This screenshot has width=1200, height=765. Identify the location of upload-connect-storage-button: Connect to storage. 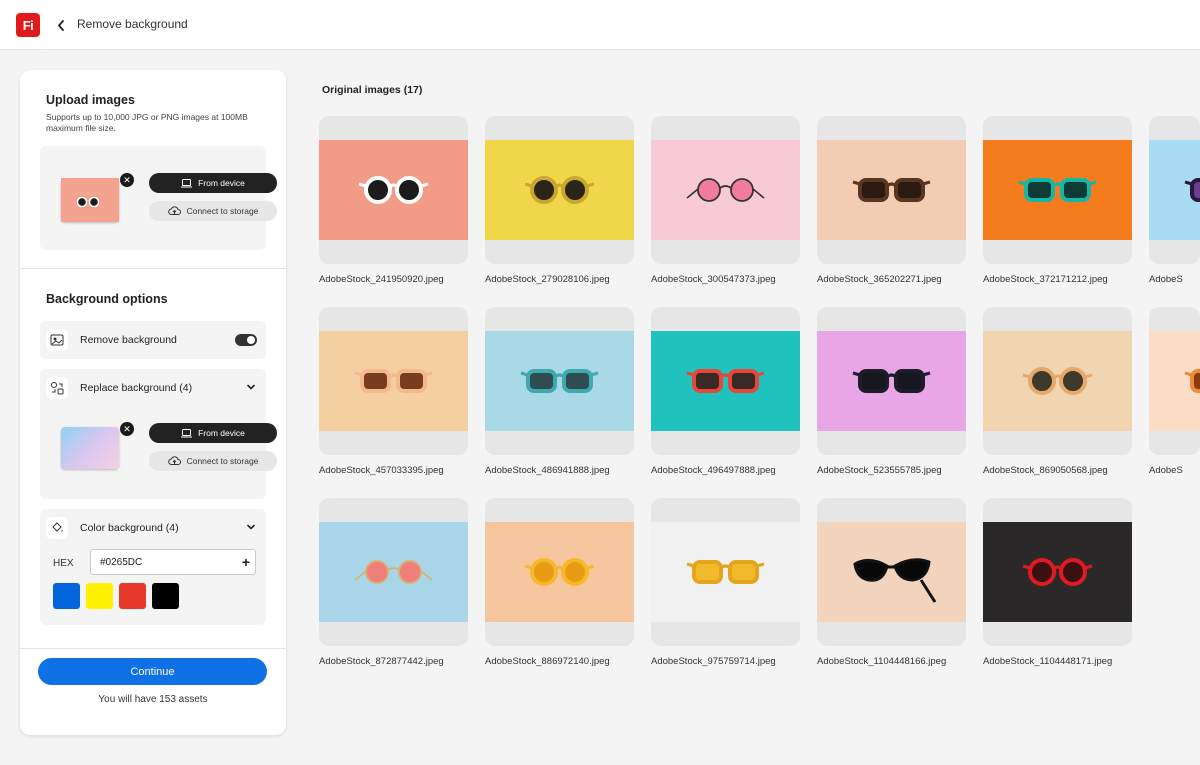
(213, 211).